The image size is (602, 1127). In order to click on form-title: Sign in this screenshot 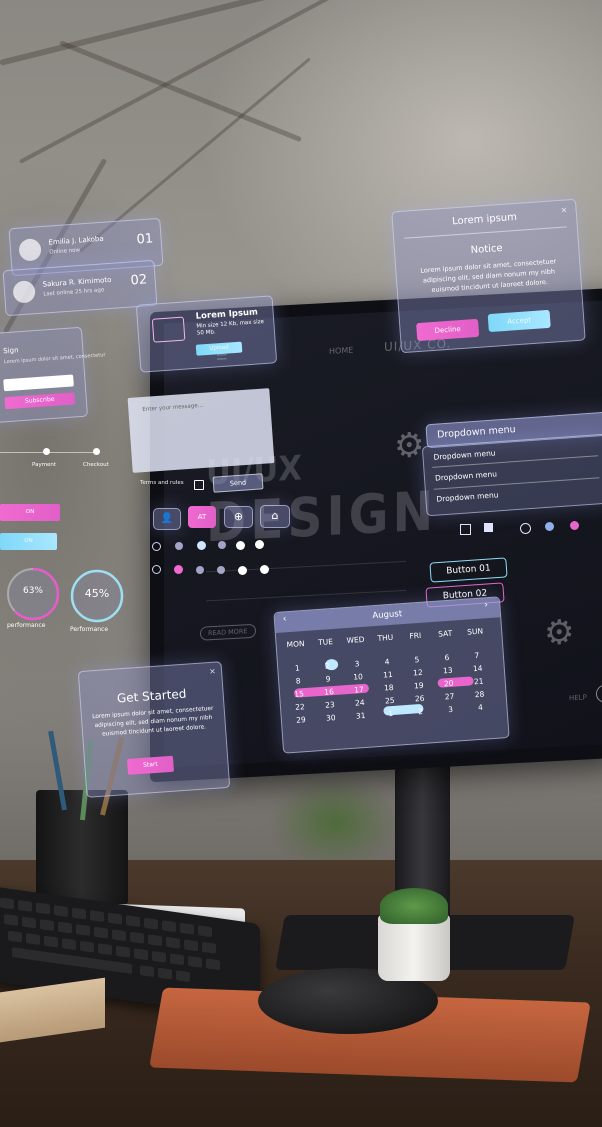, I will do `click(10, 351)`.